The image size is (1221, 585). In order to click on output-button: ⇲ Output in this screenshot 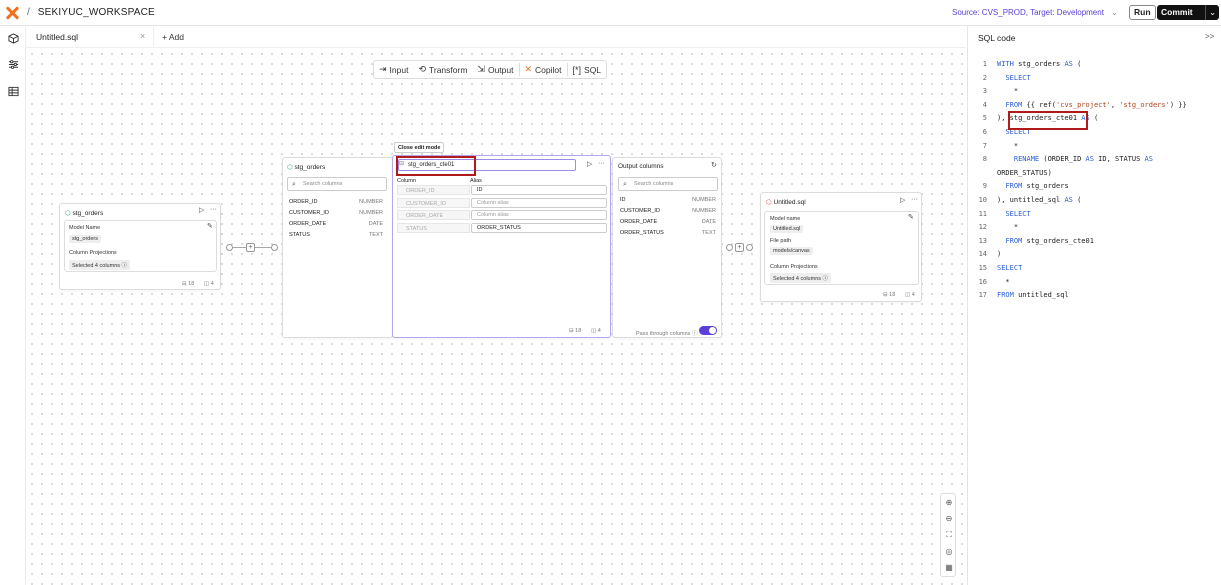, I will do `click(495, 69)`.